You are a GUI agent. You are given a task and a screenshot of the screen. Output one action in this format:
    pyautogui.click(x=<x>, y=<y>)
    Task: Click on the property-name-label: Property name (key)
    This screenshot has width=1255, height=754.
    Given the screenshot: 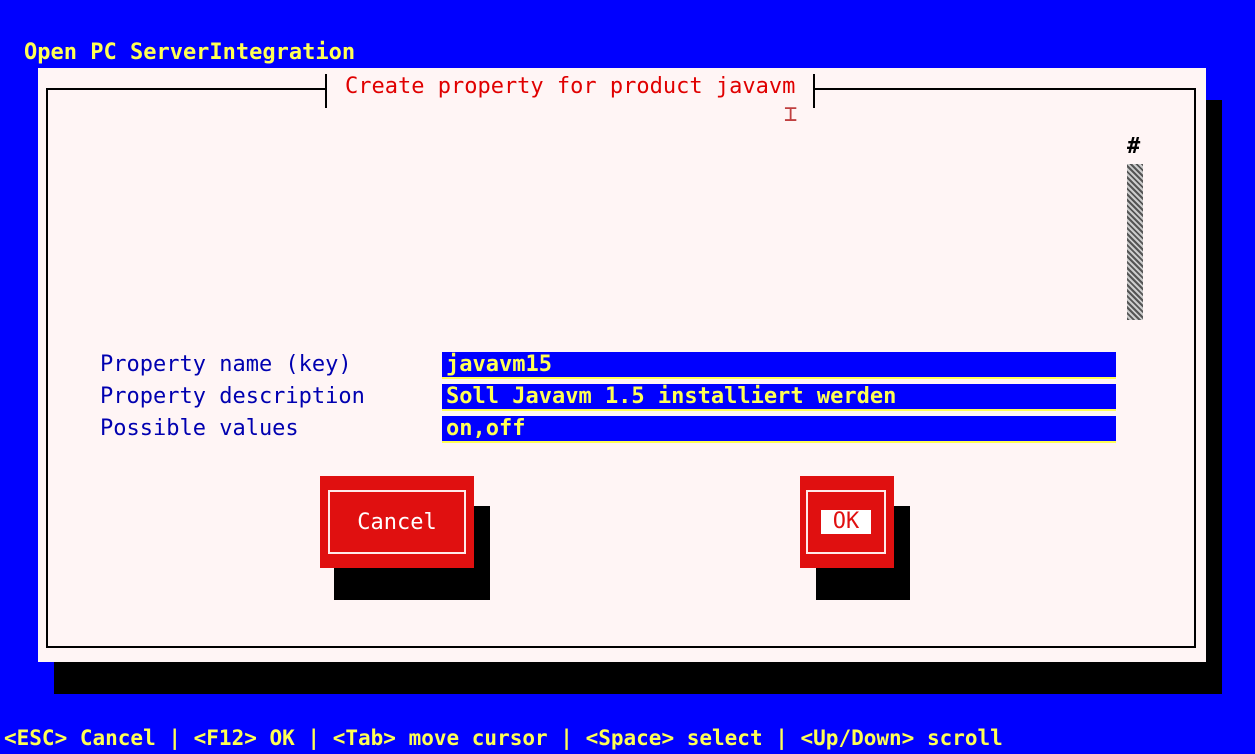 What is the action you would take?
    pyautogui.click(x=226, y=364)
    